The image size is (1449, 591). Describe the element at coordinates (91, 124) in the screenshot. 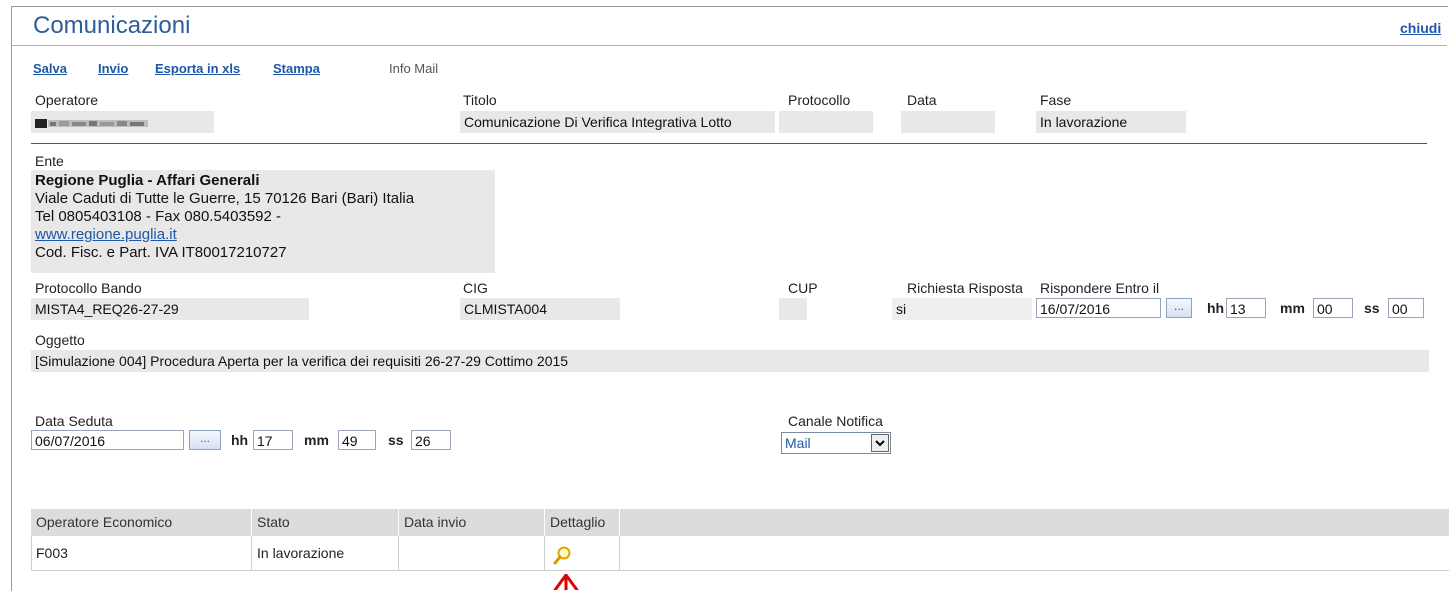

I see `redacted-name` at that location.